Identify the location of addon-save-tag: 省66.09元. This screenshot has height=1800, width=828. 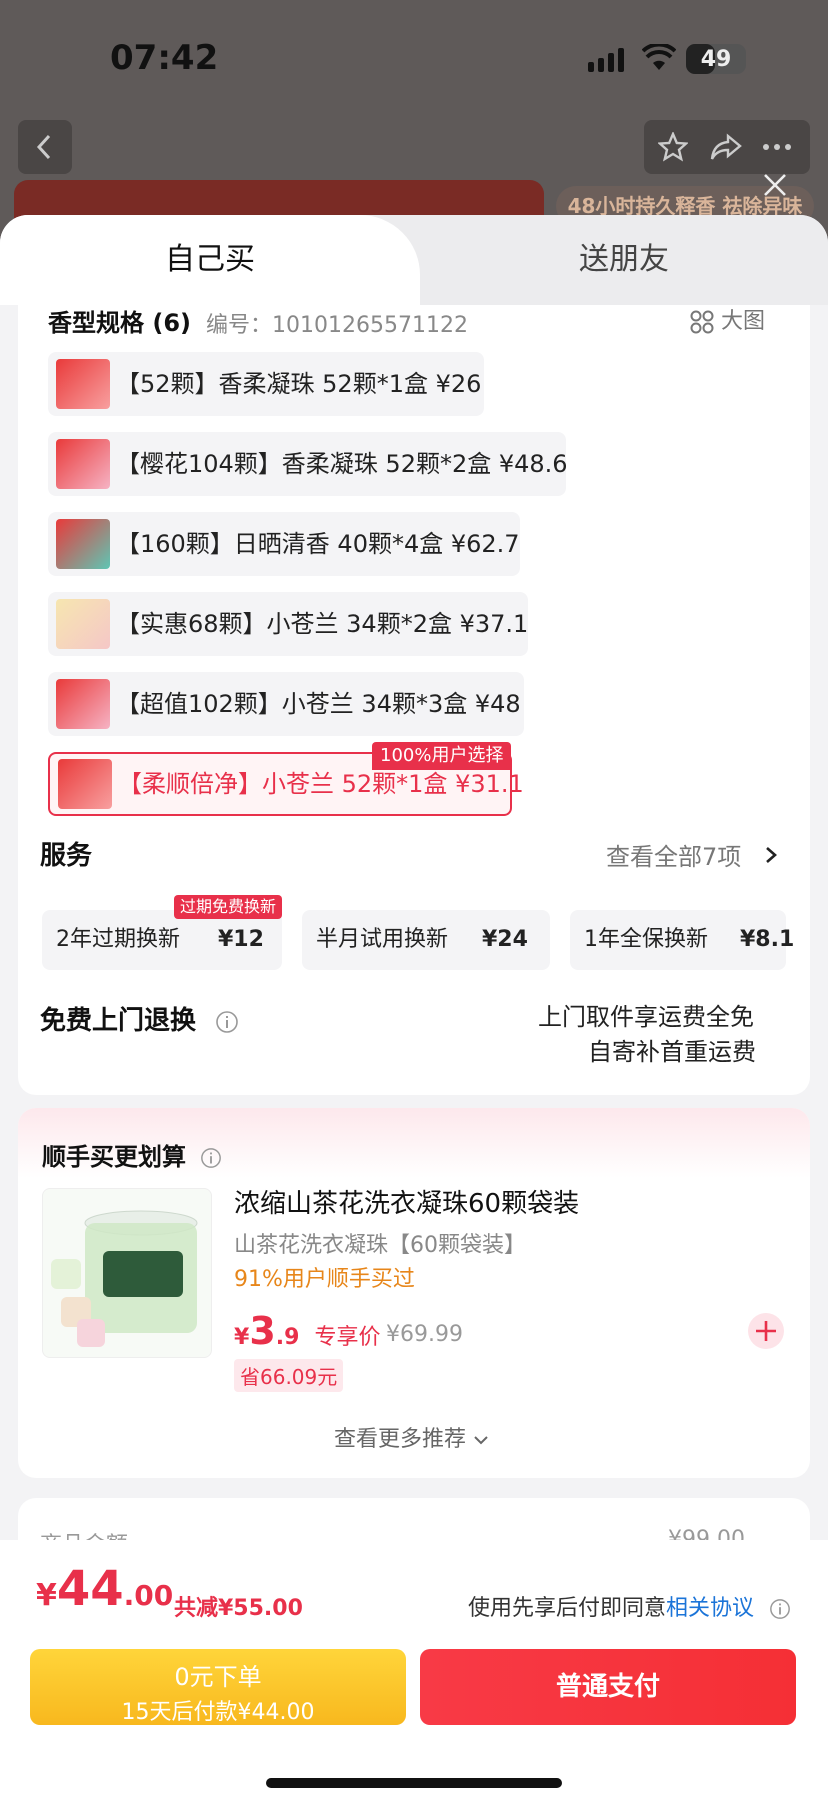
(289, 1375).